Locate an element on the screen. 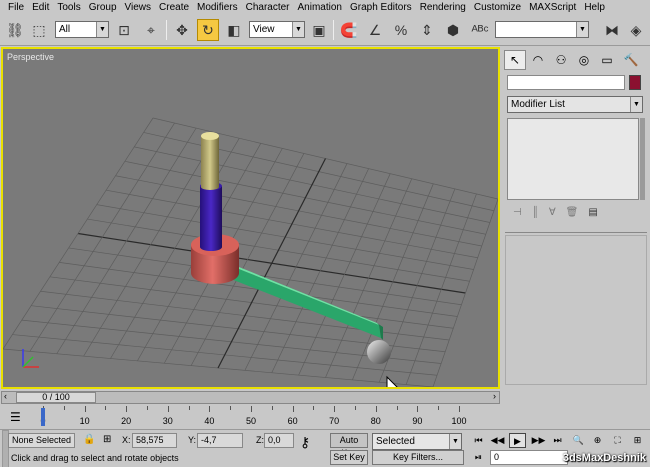 Image resolution: width=650 pixels, height=467 pixels. scale-icon: ◧ is located at coordinates (234, 30).